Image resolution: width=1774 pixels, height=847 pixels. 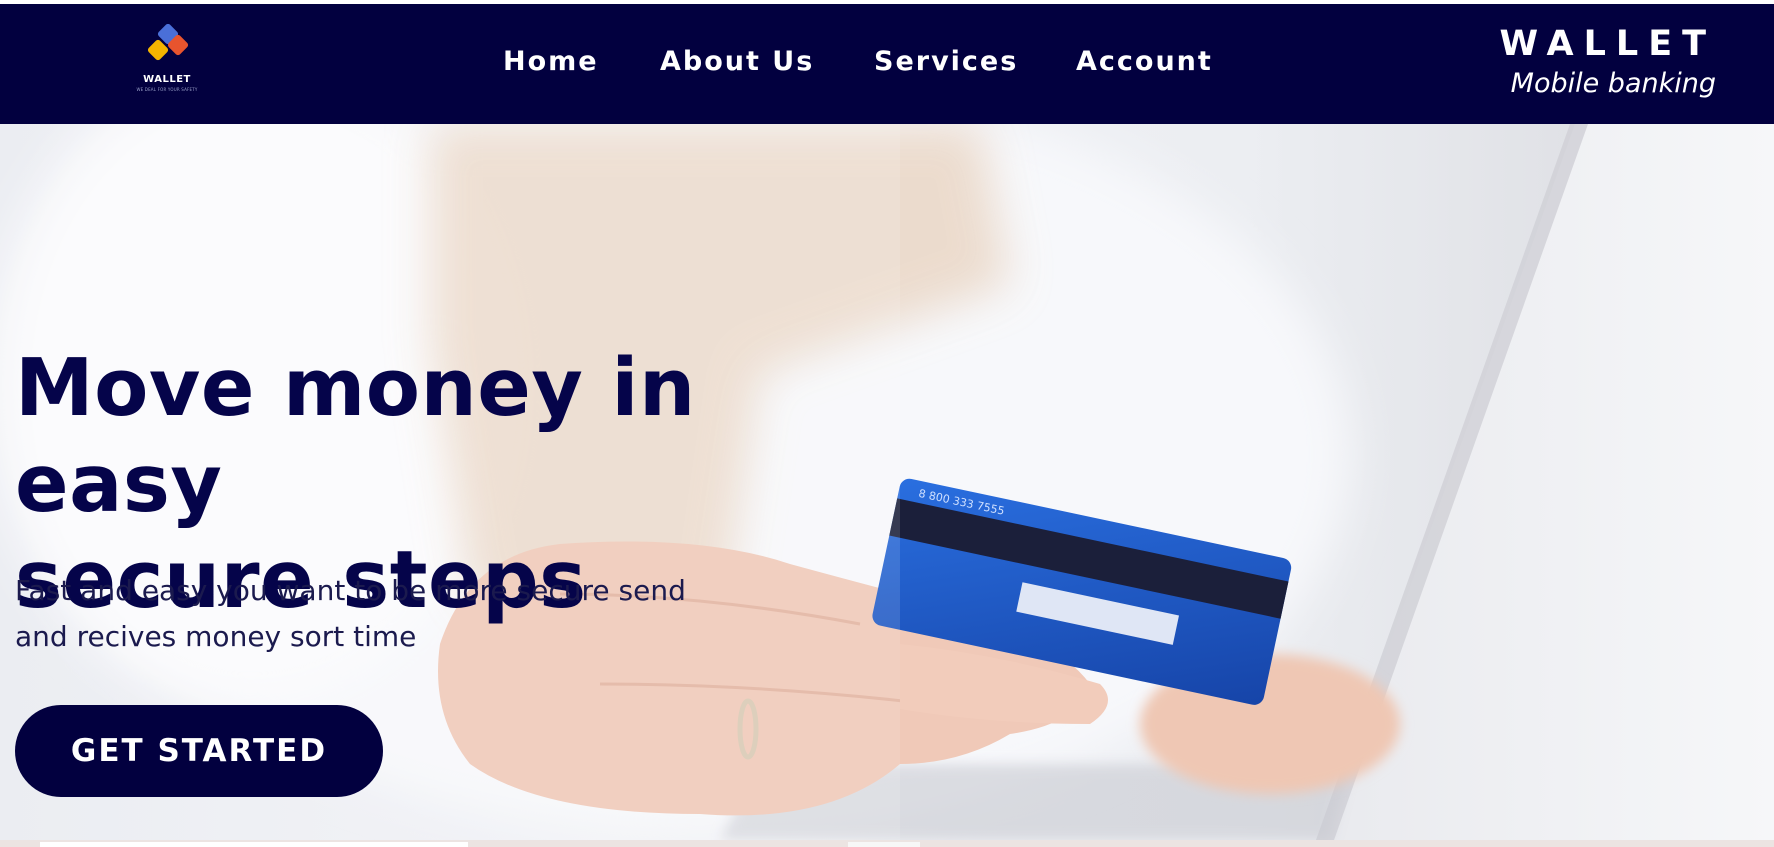 I want to click on nav-about-us: About Us, so click(x=737, y=61).